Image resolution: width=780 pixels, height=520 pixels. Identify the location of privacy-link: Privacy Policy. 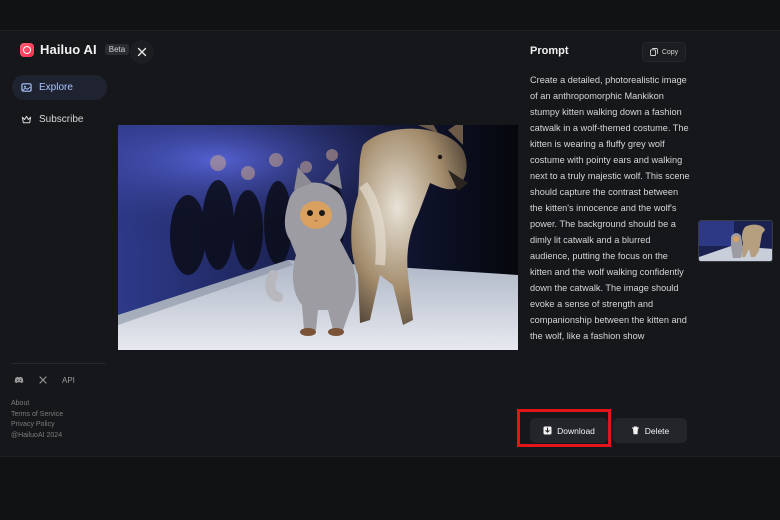
(37, 425).